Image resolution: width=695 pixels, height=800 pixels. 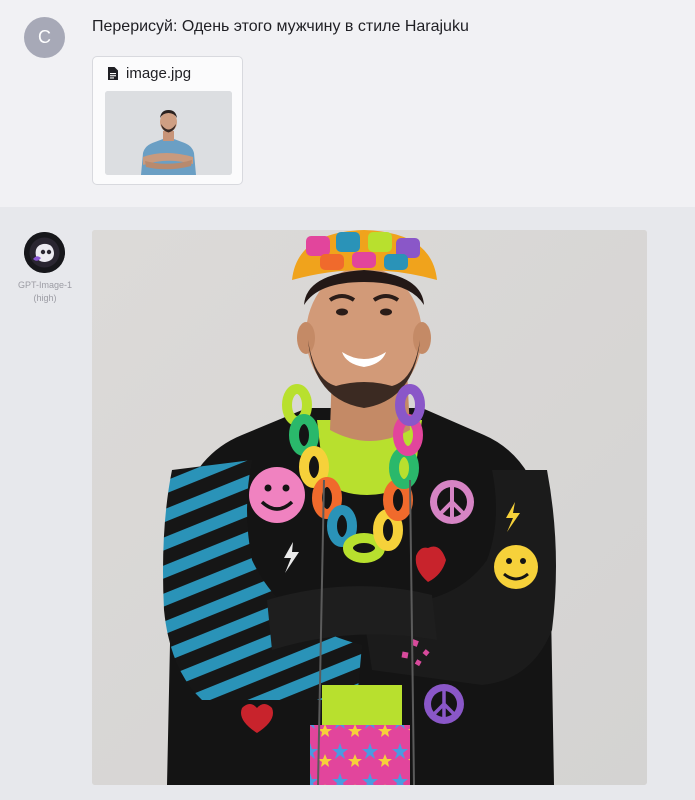 I want to click on attachment-header: image.jpg, so click(x=149, y=73).